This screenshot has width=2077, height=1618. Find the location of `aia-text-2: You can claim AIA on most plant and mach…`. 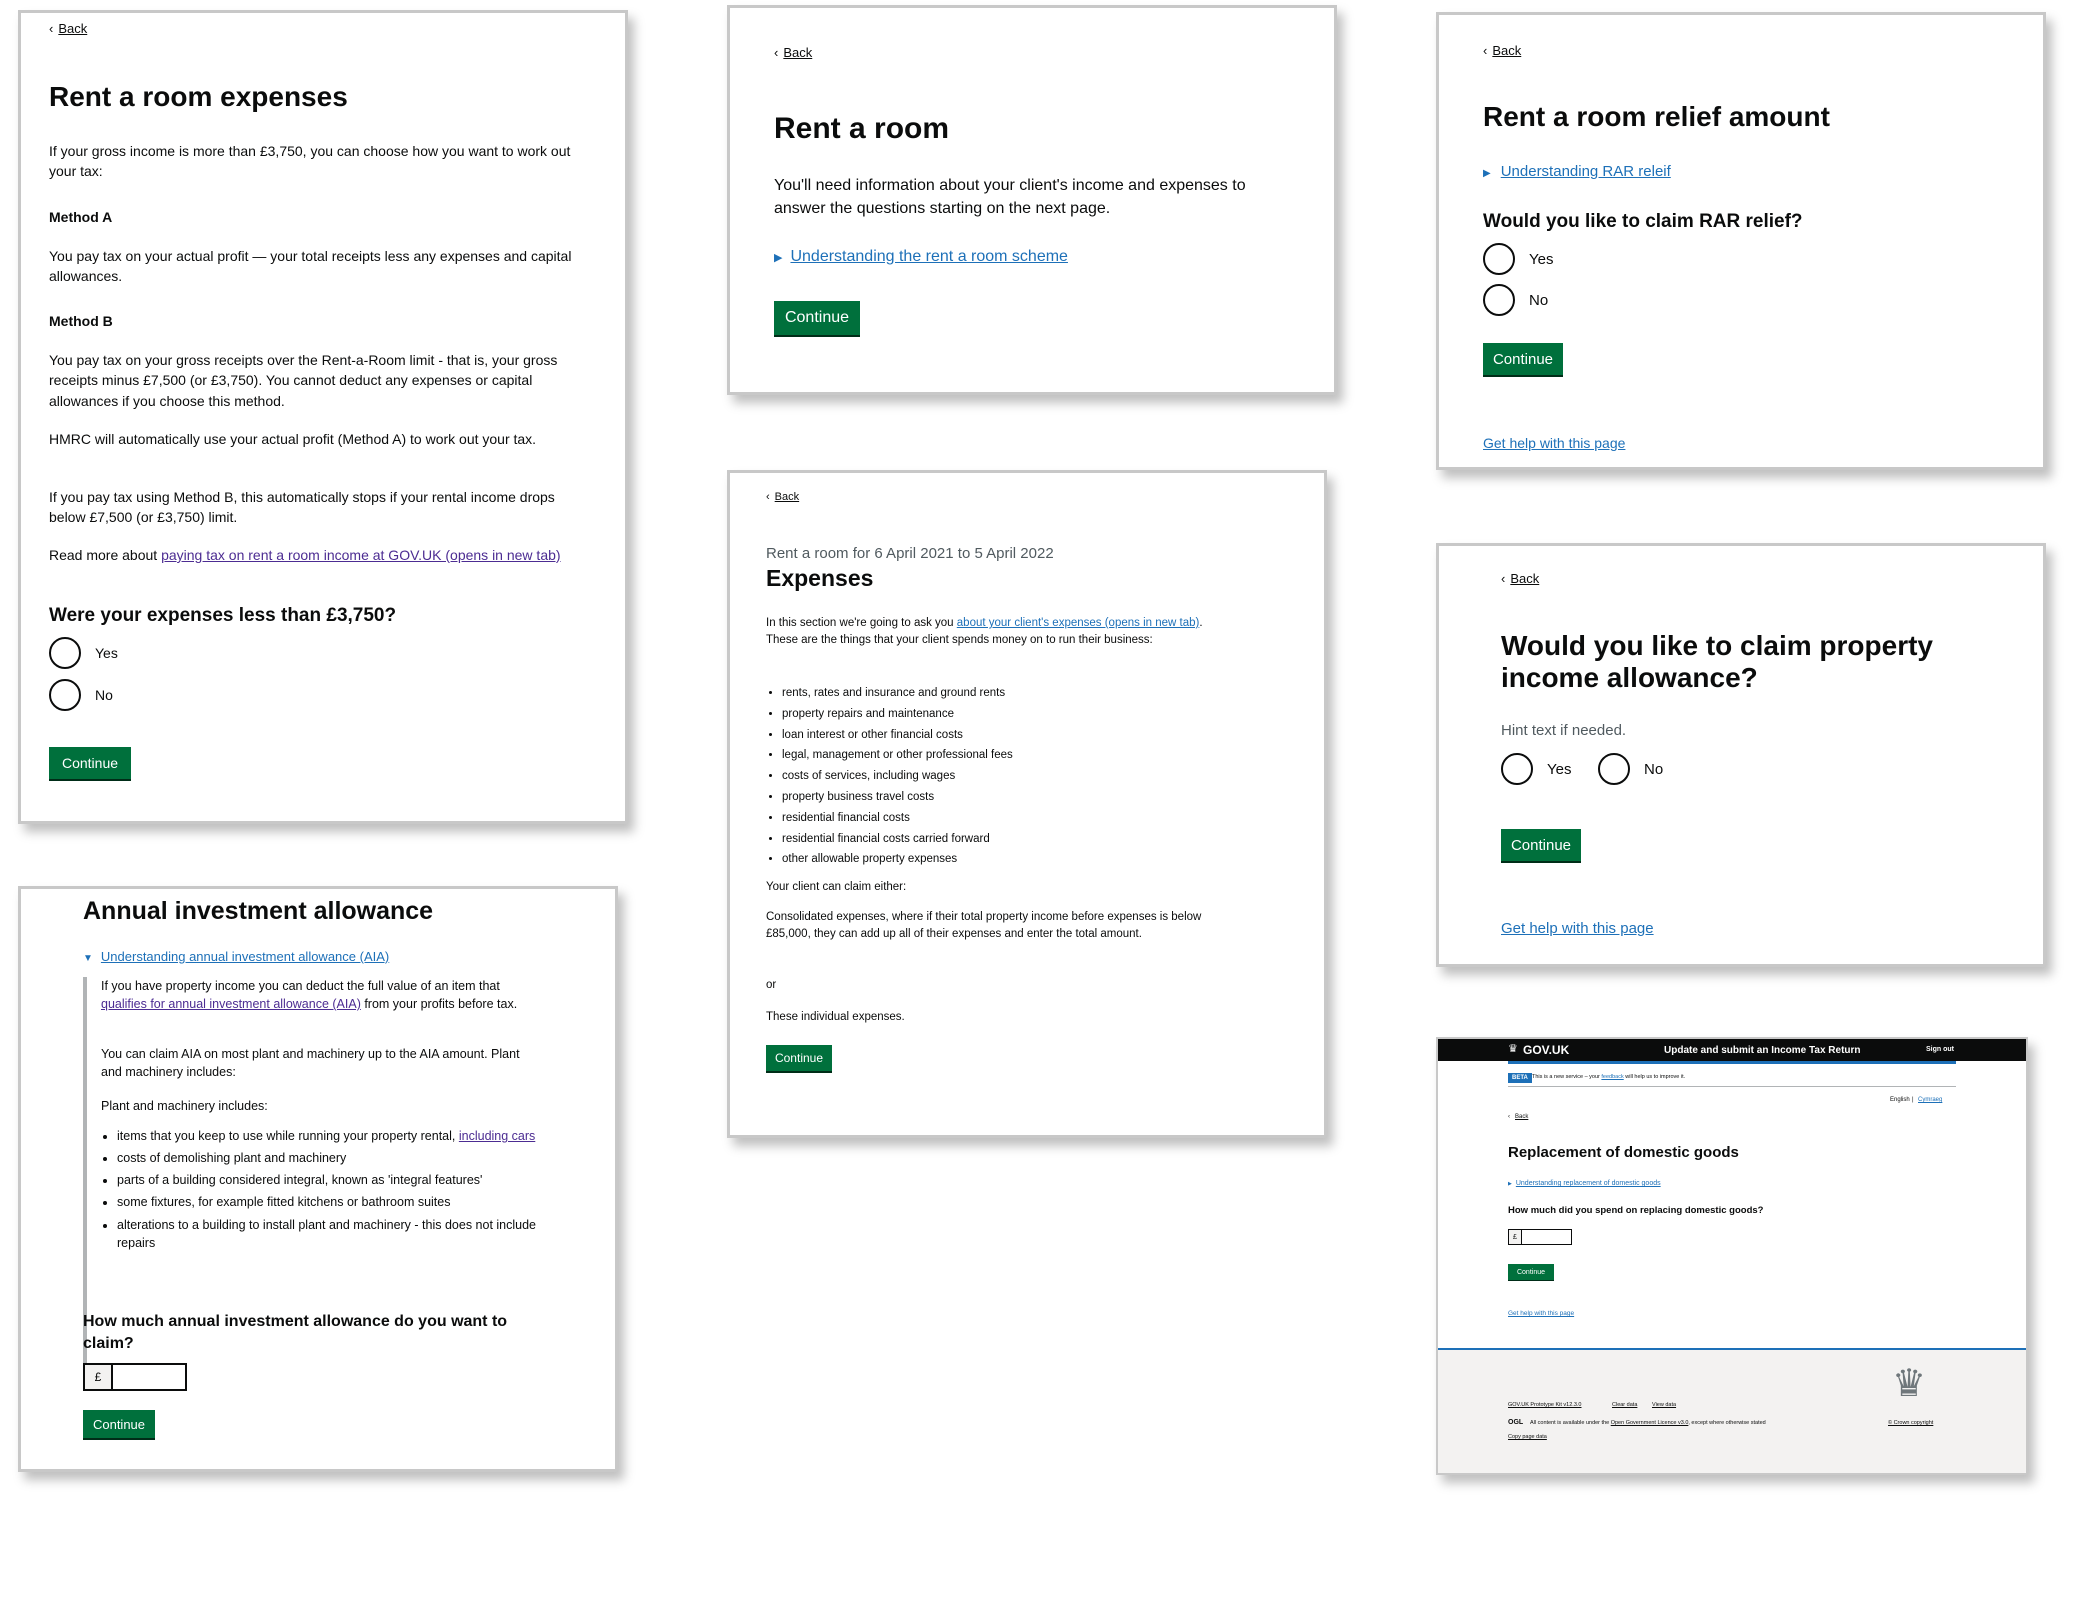

aia-text-2: You can claim AIA on most plant and mach… is located at coordinates (310, 1063).